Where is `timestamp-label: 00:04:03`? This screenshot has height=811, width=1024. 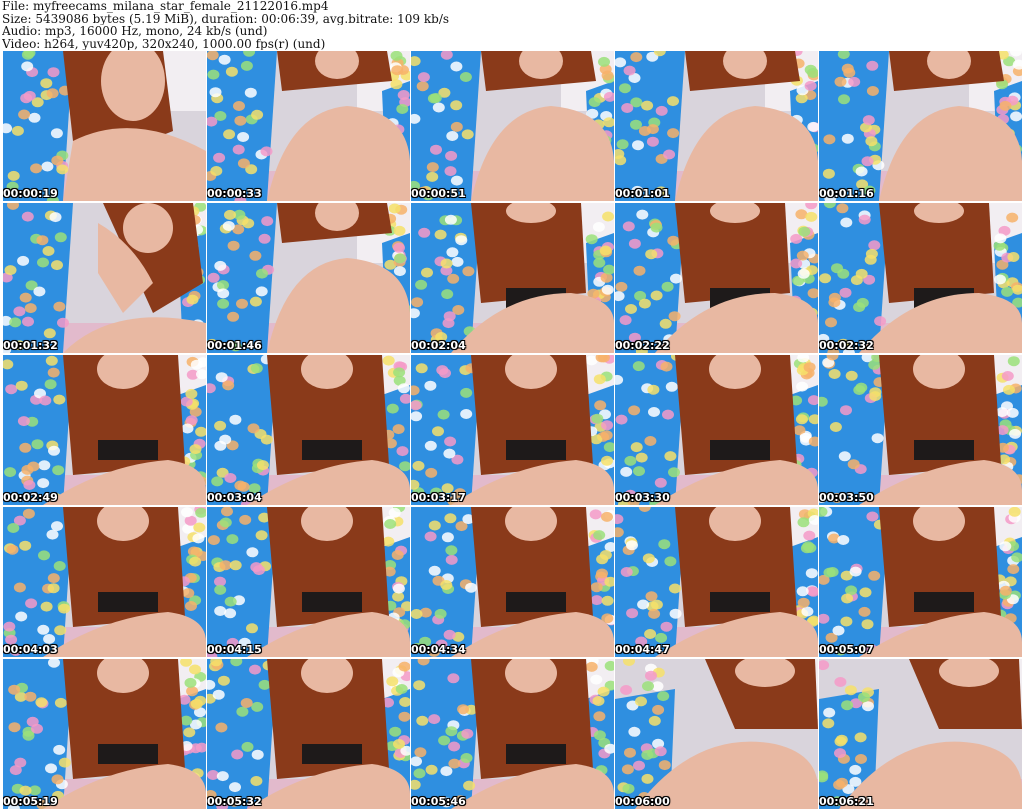
timestamp-label: 00:04:03 is located at coordinates (30, 649).